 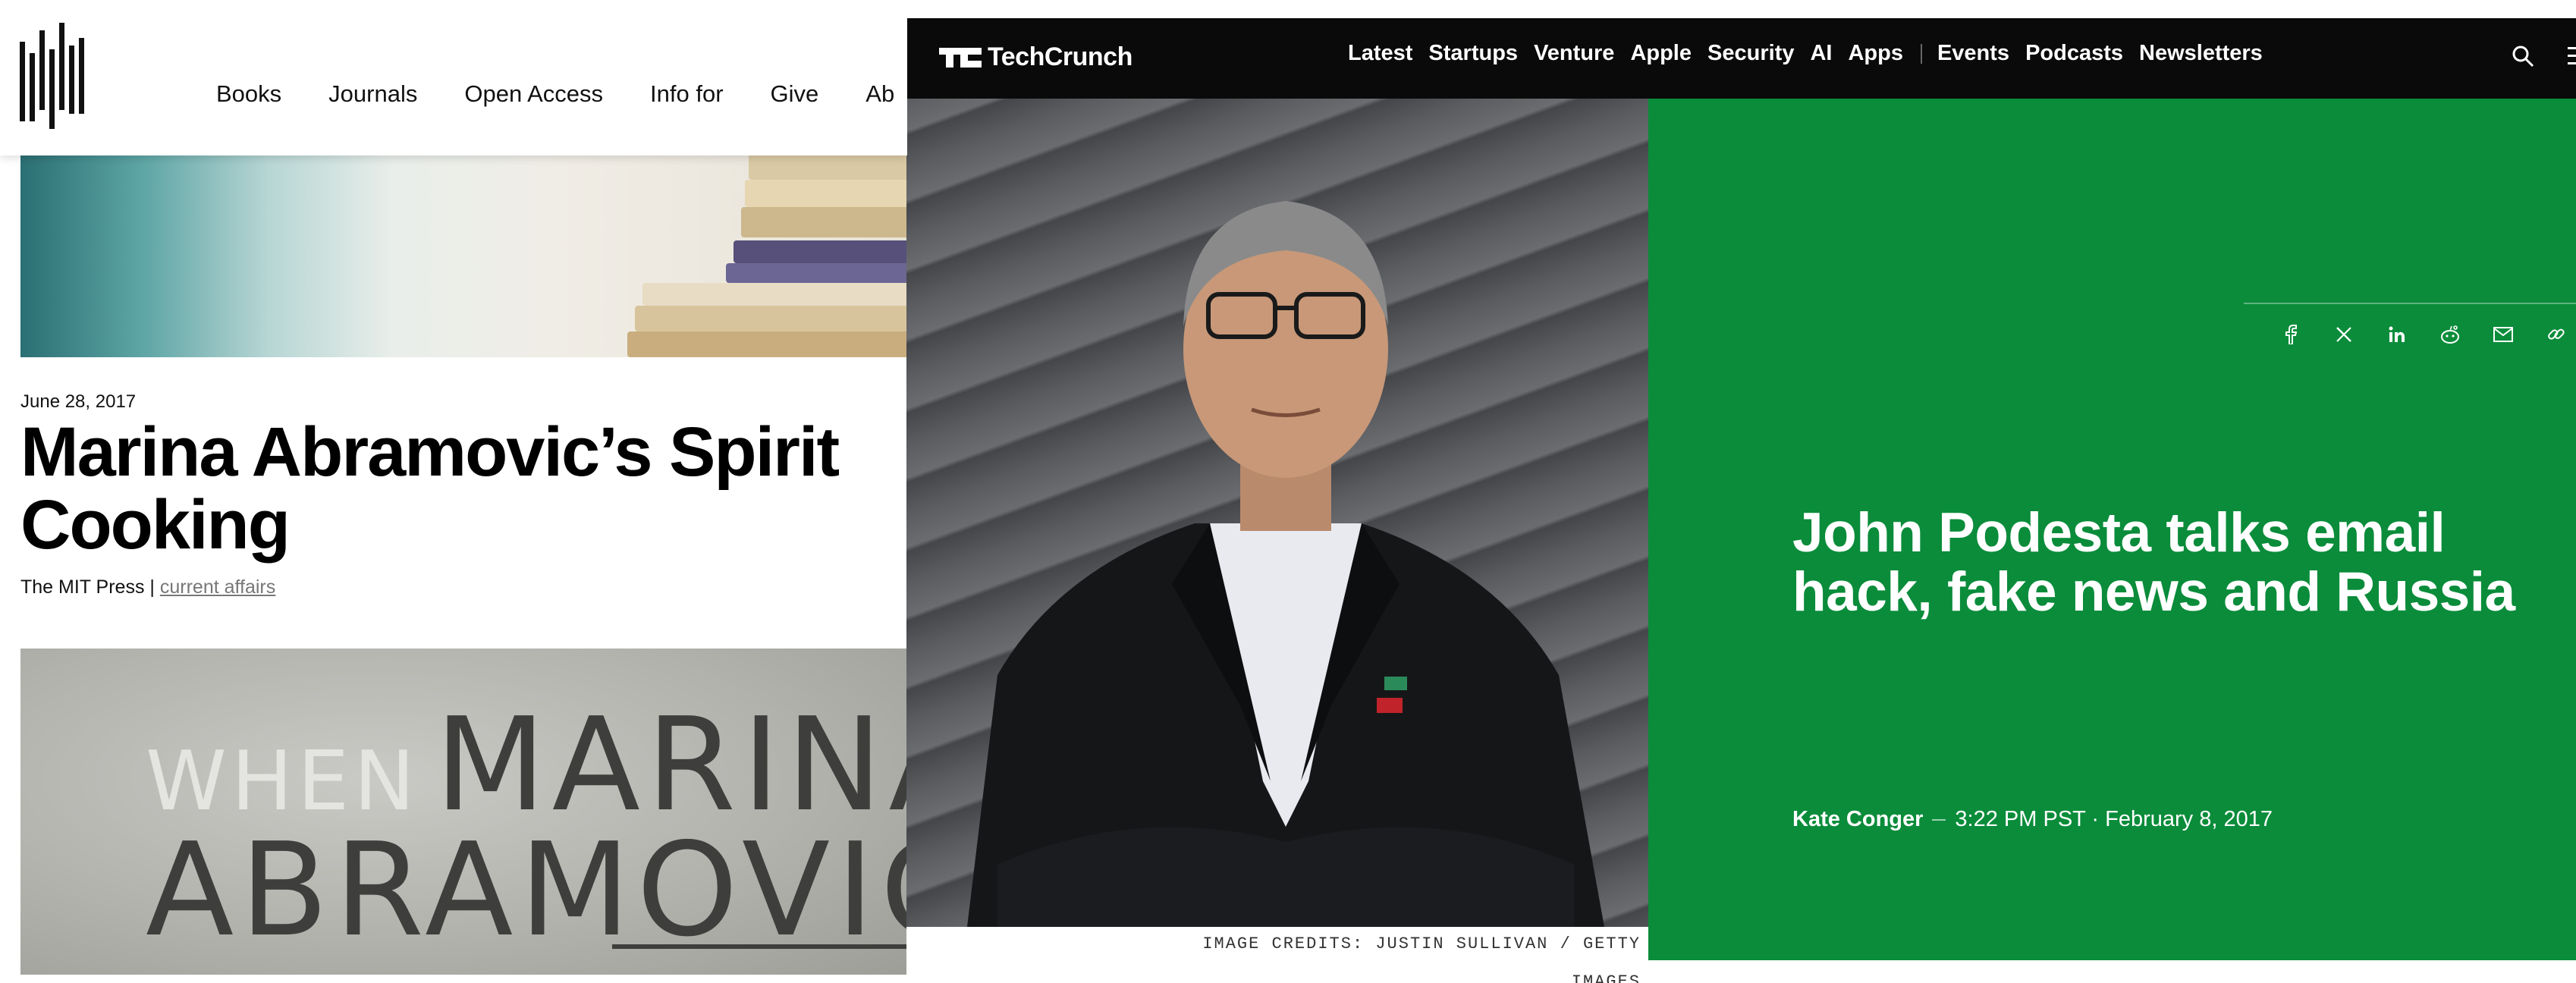 I want to click on article-meta: The MIT Press | current affairs, so click(x=147, y=587).